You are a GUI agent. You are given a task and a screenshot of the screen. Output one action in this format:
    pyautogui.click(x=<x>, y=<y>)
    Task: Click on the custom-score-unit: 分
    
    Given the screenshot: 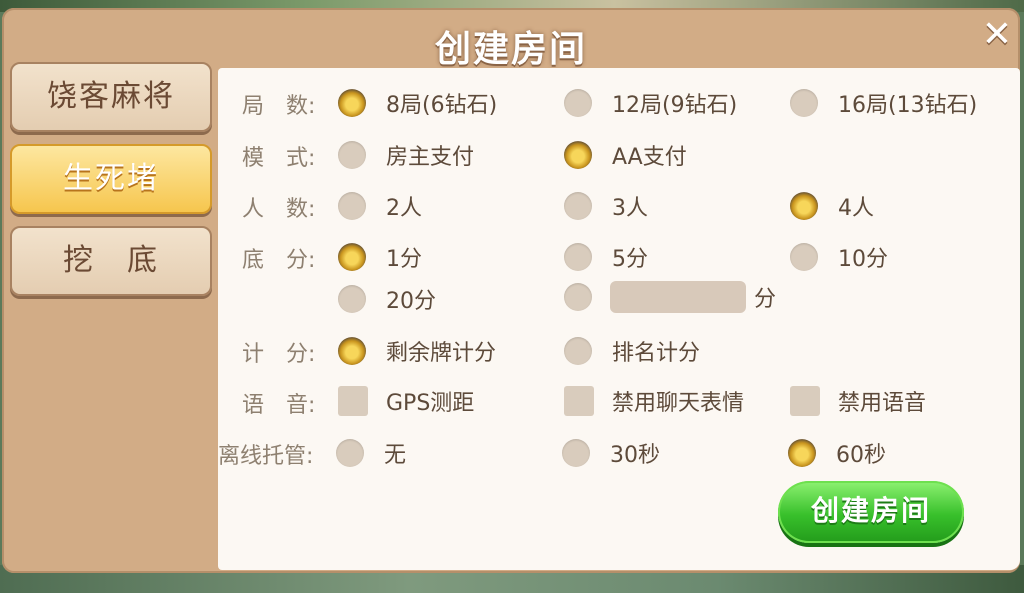 What is the action you would take?
    pyautogui.click(x=765, y=299)
    